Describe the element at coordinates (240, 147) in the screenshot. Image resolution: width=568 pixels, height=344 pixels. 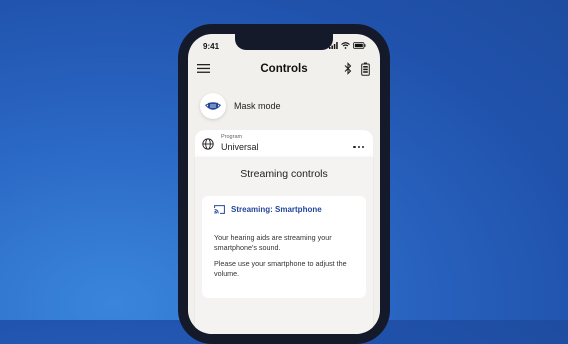
I see `program-value: Universal` at that location.